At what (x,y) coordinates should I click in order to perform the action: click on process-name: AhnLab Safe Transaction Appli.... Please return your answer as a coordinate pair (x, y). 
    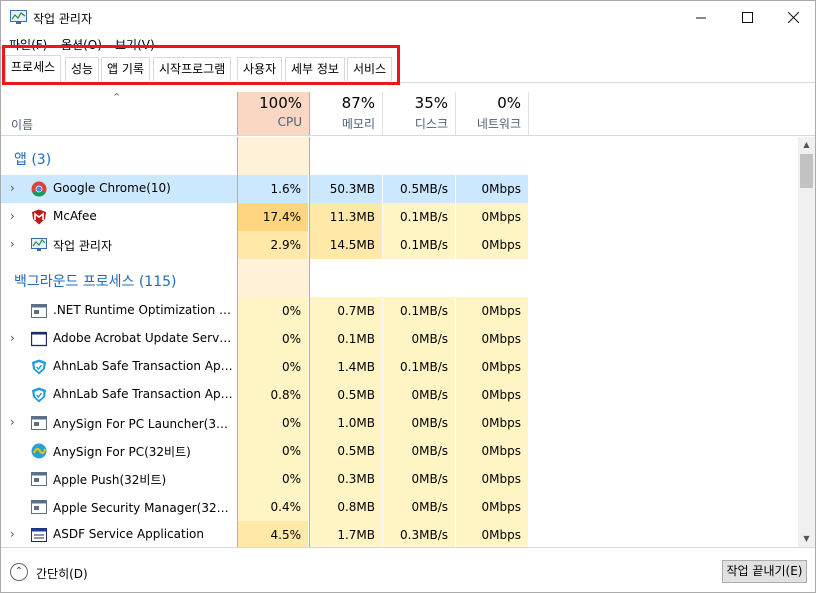
    Looking at the image, I should click on (143, 366).